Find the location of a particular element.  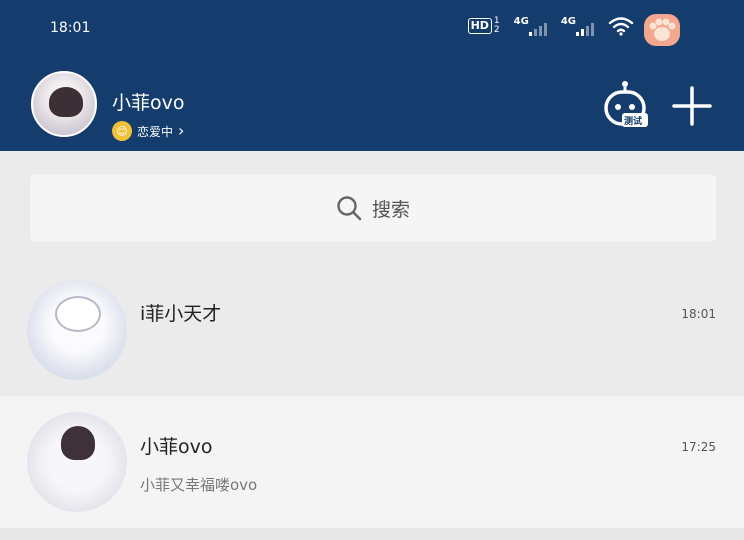

hd-indicator: HD 1 2 is located at coordinates (483, 26).